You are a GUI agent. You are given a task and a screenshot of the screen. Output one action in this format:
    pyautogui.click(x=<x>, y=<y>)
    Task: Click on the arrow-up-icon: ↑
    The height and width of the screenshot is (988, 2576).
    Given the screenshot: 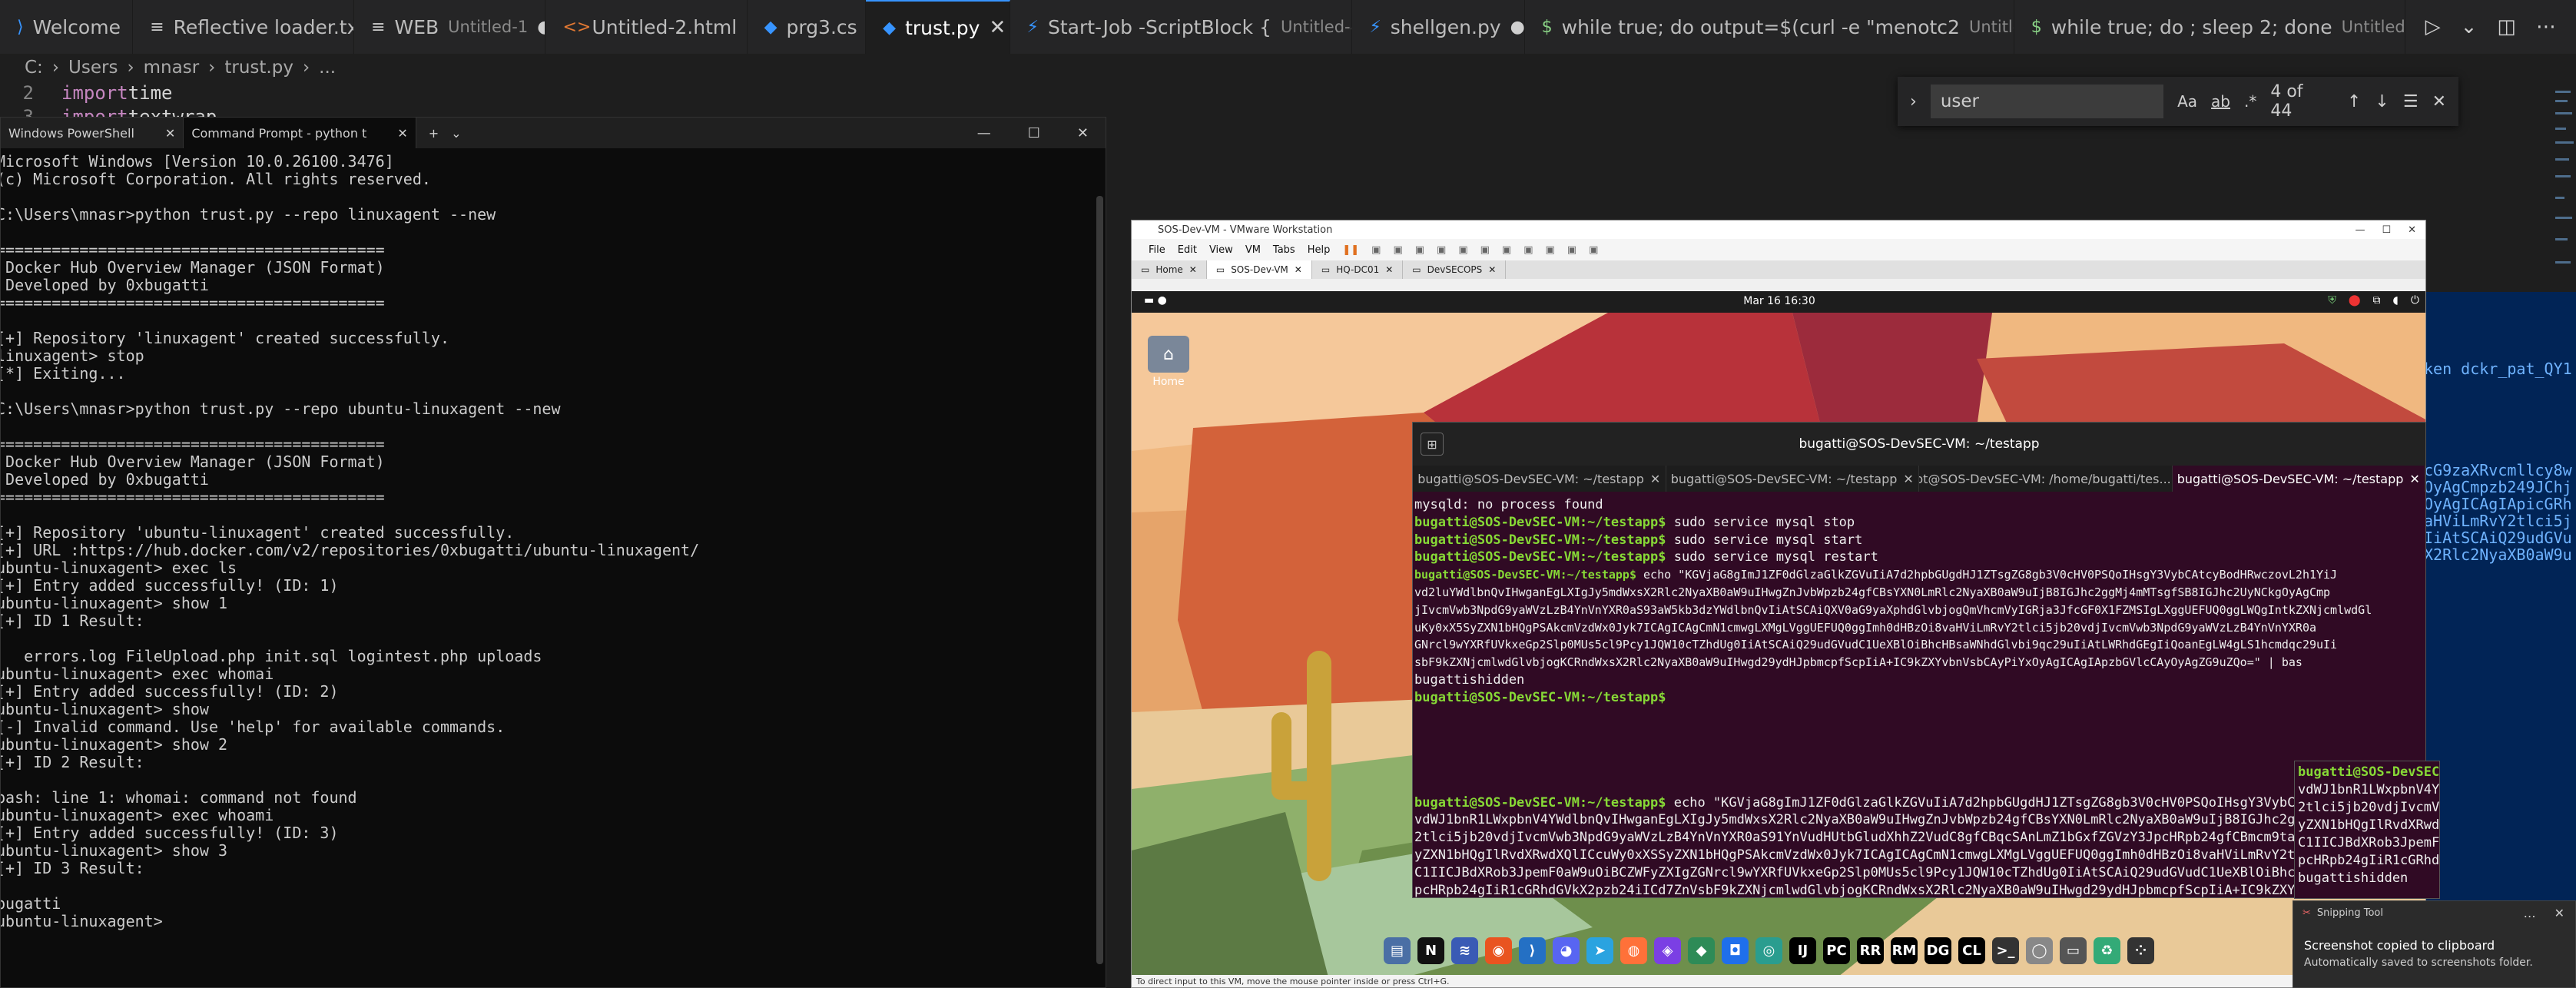 What is the action you would take?
    pyautogui.click(x=2354, y=102)
    